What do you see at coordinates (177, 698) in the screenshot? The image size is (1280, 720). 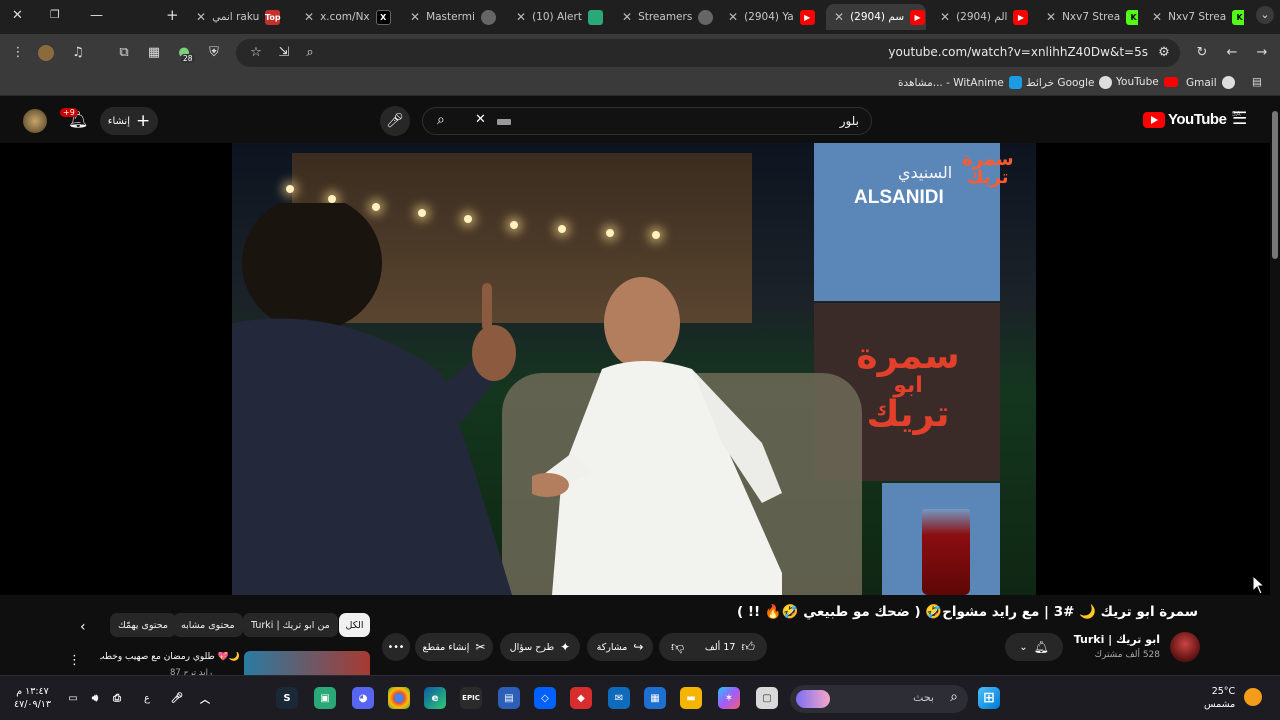 I see `microphone-icon: 🎤︎` at bounding box center [177, 698].